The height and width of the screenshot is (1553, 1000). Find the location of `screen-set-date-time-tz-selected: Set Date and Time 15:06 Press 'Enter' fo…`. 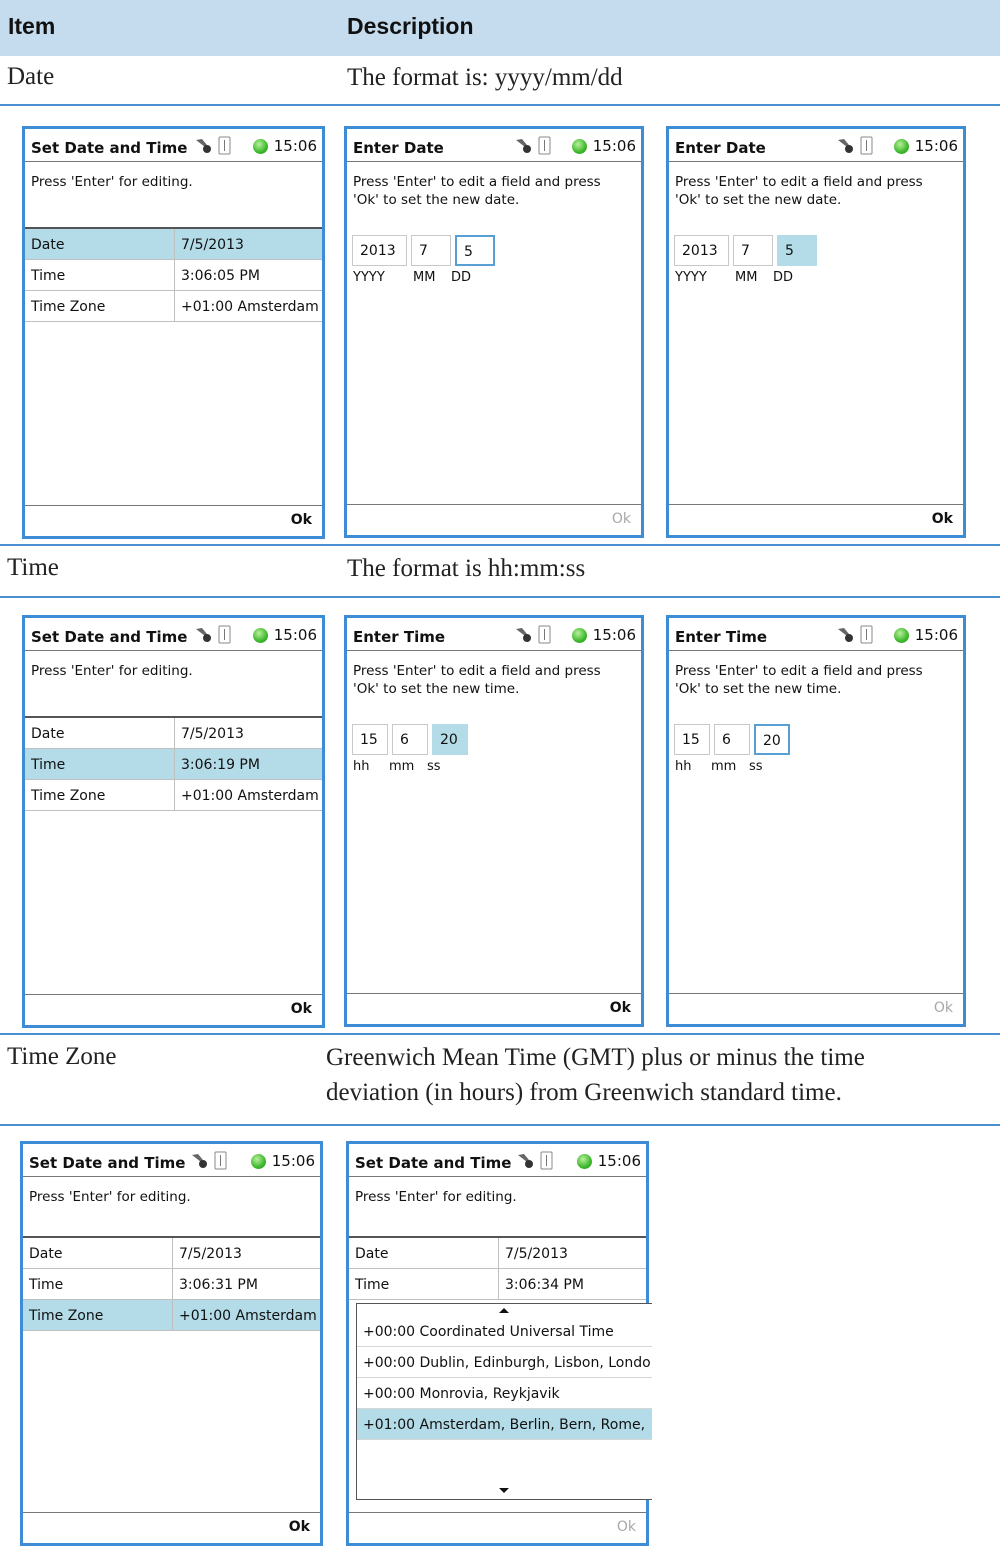

screen-set-date-time-tz-selected: Set Date and Time 15:06 Press 'Enter' fo… is located at coordinates (171, 1343).